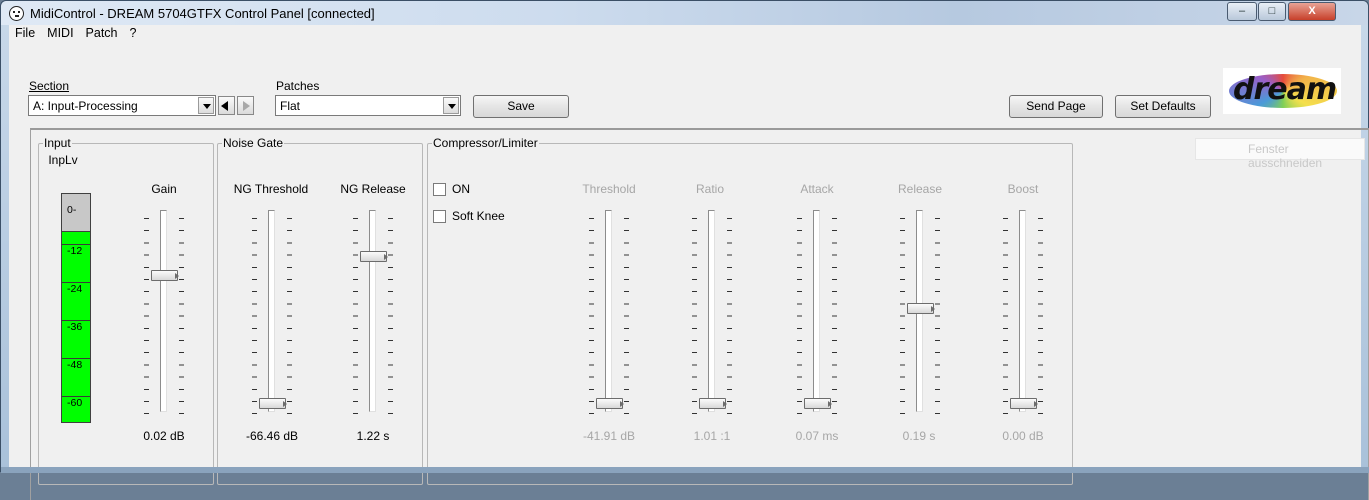  Describe the element at coordinates (485, 143) in the screenshot. I see `compressor-title: Compressor/Limiter` at that location.